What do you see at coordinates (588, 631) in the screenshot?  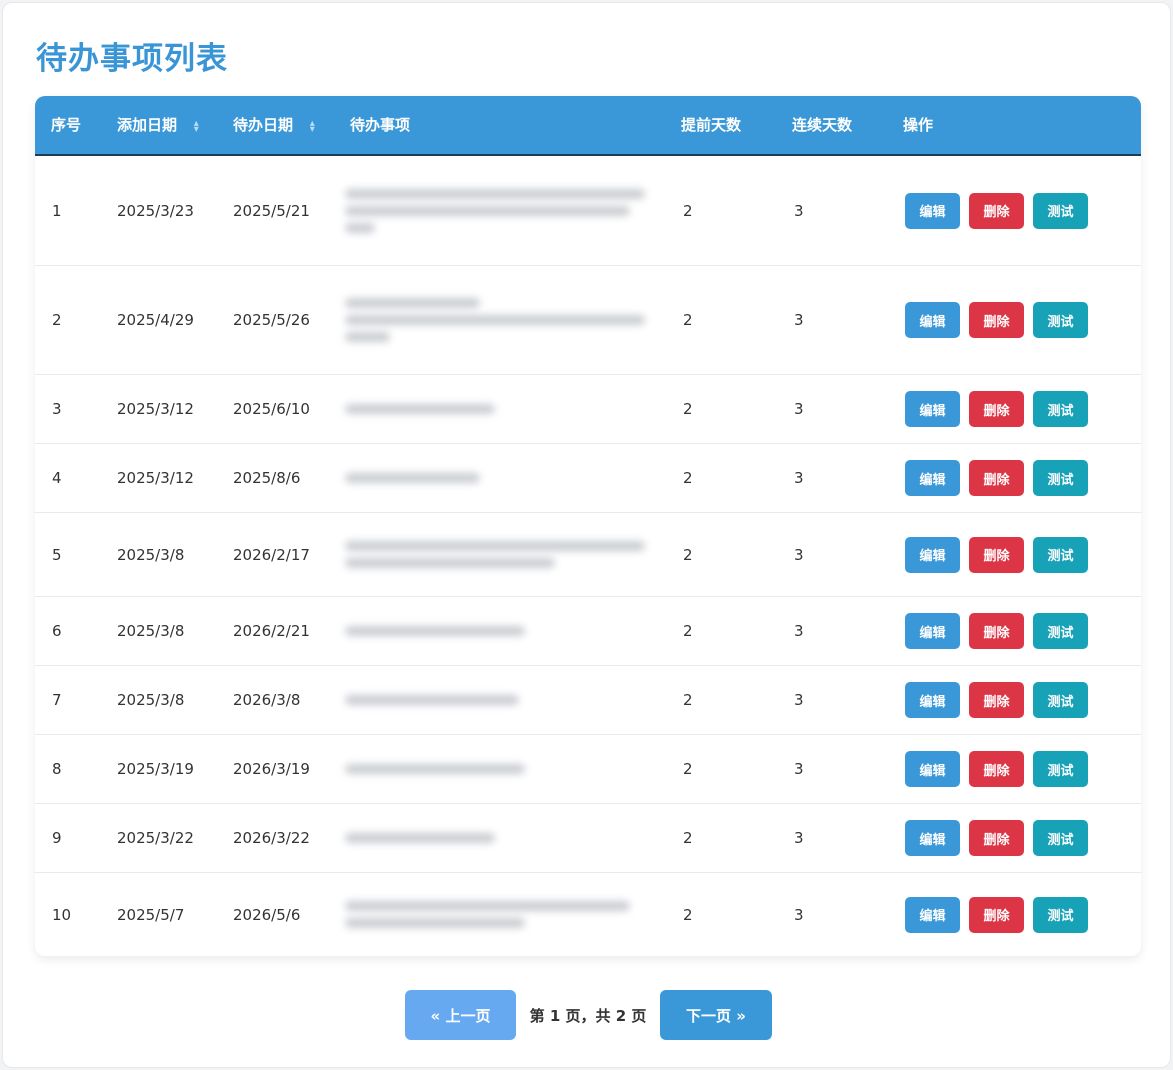 I see `table-row: 6 2025/3/8 2026/2/21 2 3 编辑 删除 测试` at bounding box center [588, 631].